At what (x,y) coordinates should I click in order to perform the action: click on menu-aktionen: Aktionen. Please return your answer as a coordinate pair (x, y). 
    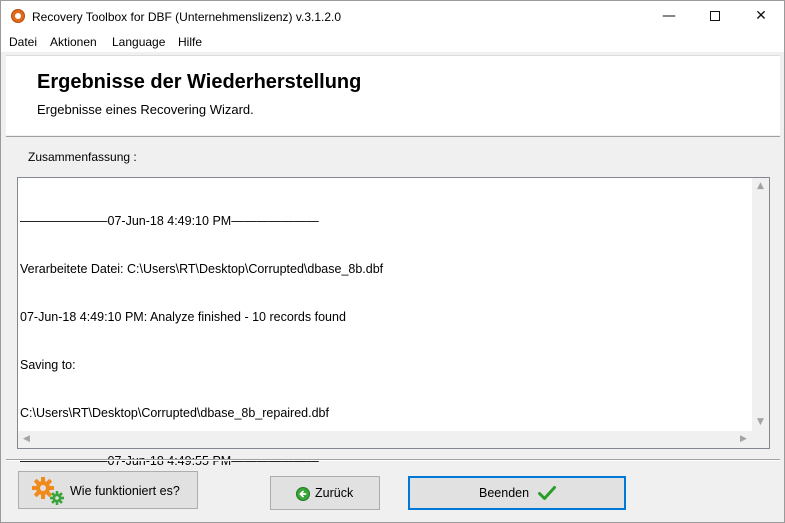
    Looking at the image, I should click on (73, 42).